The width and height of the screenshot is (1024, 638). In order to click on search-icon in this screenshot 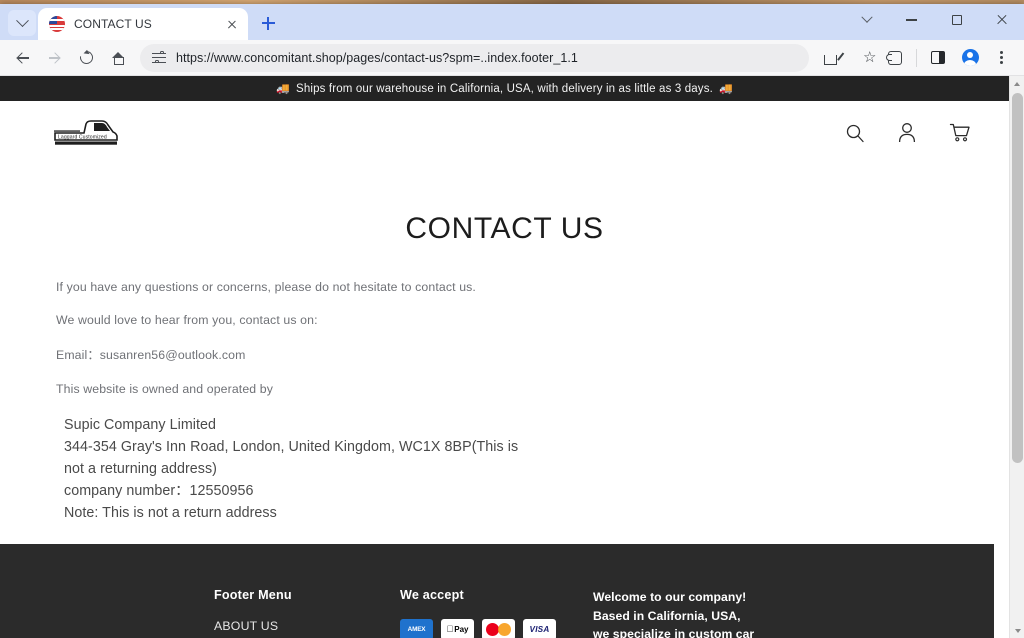, I will do `click(855, 133)`.